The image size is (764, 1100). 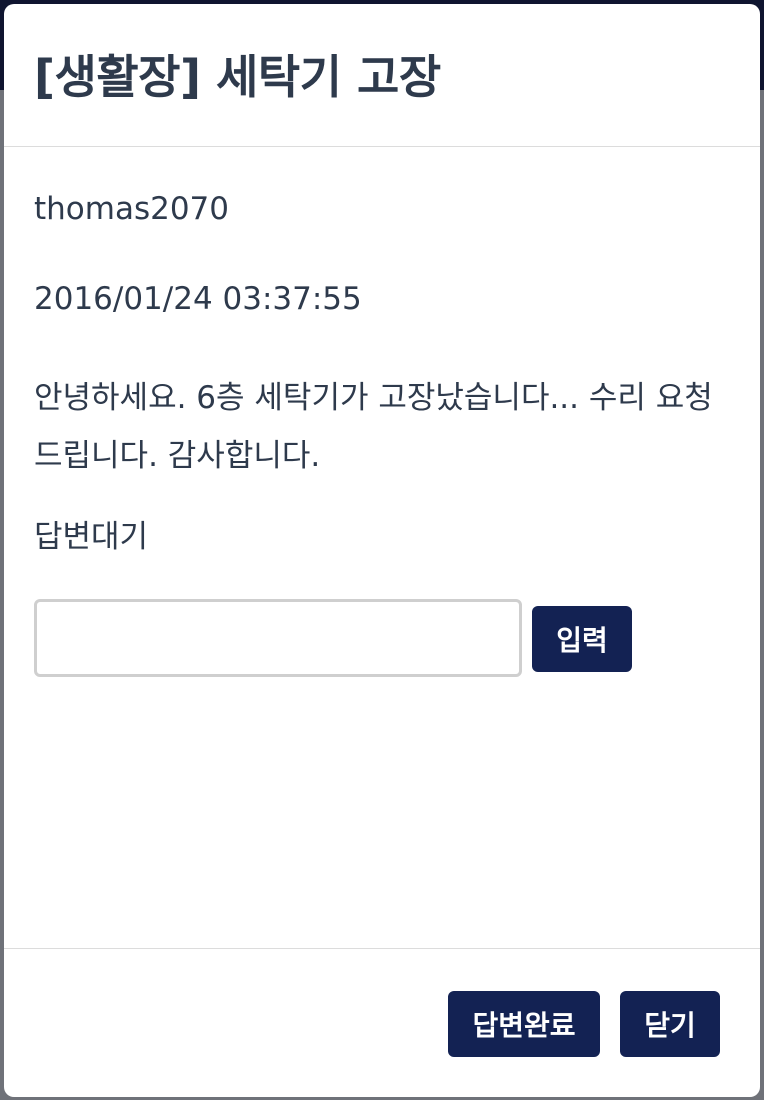 What do you see at coordinates (198, 299) in the screenshot?
I see `post-datetime: 2016/01/24 03:37:55` at bounding box center [198, 299].